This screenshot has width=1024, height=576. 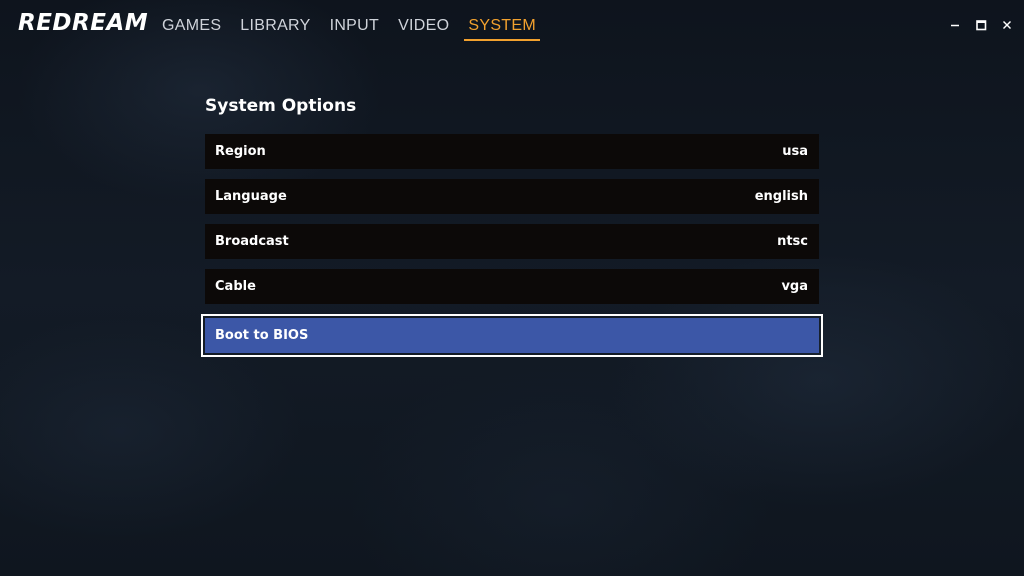 I want to click on tab-system: SYSTEM, so click(x=502, y=27).